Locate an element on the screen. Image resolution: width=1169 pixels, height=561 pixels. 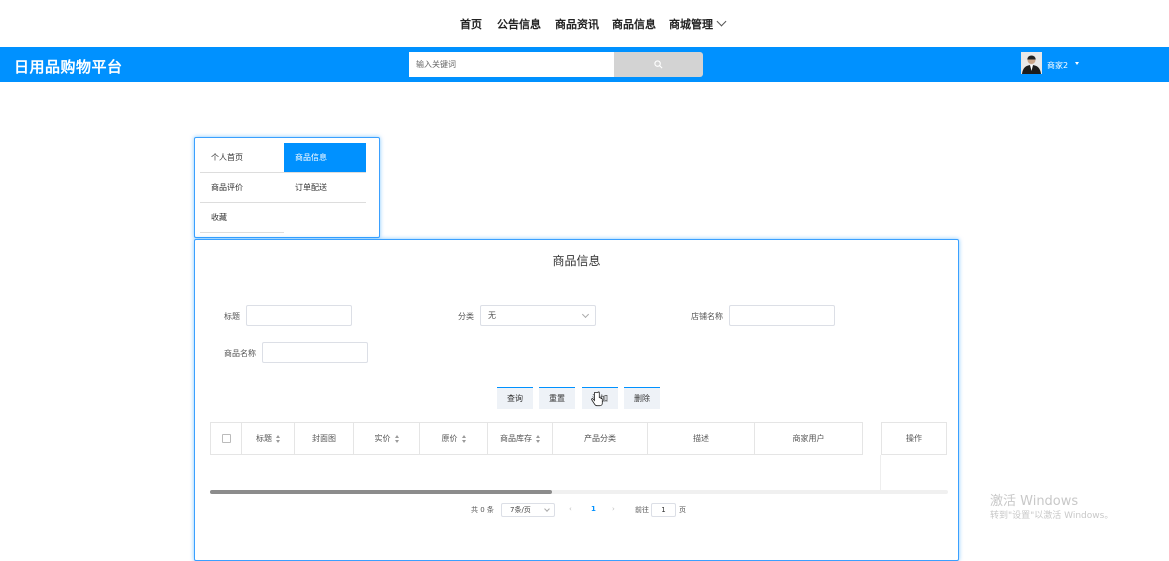
table-header-cover: 封面图 is located at coordinates (324, 438).